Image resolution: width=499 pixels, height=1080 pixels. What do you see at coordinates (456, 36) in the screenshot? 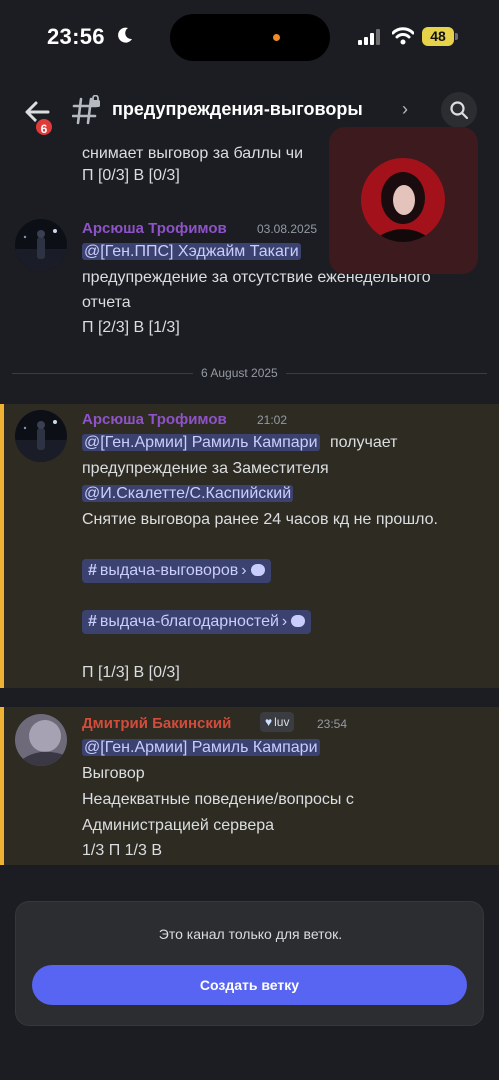
I see `battery-tip` at bounding box center [456, 36].